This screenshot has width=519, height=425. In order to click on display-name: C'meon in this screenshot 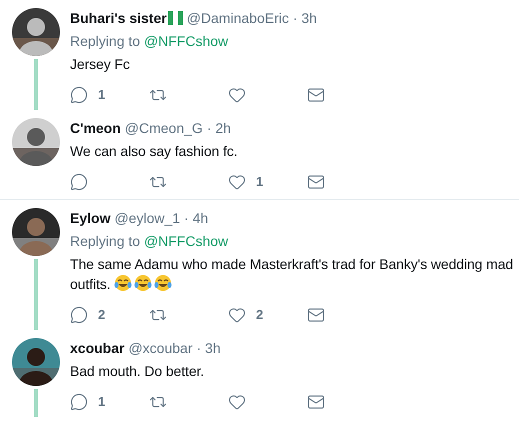, I will do `click(95, 128)`.